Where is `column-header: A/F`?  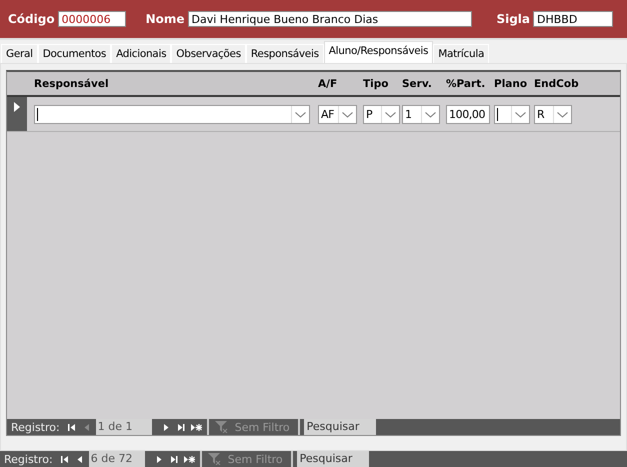 column-header: A/F is located at coordinates (328, 84).